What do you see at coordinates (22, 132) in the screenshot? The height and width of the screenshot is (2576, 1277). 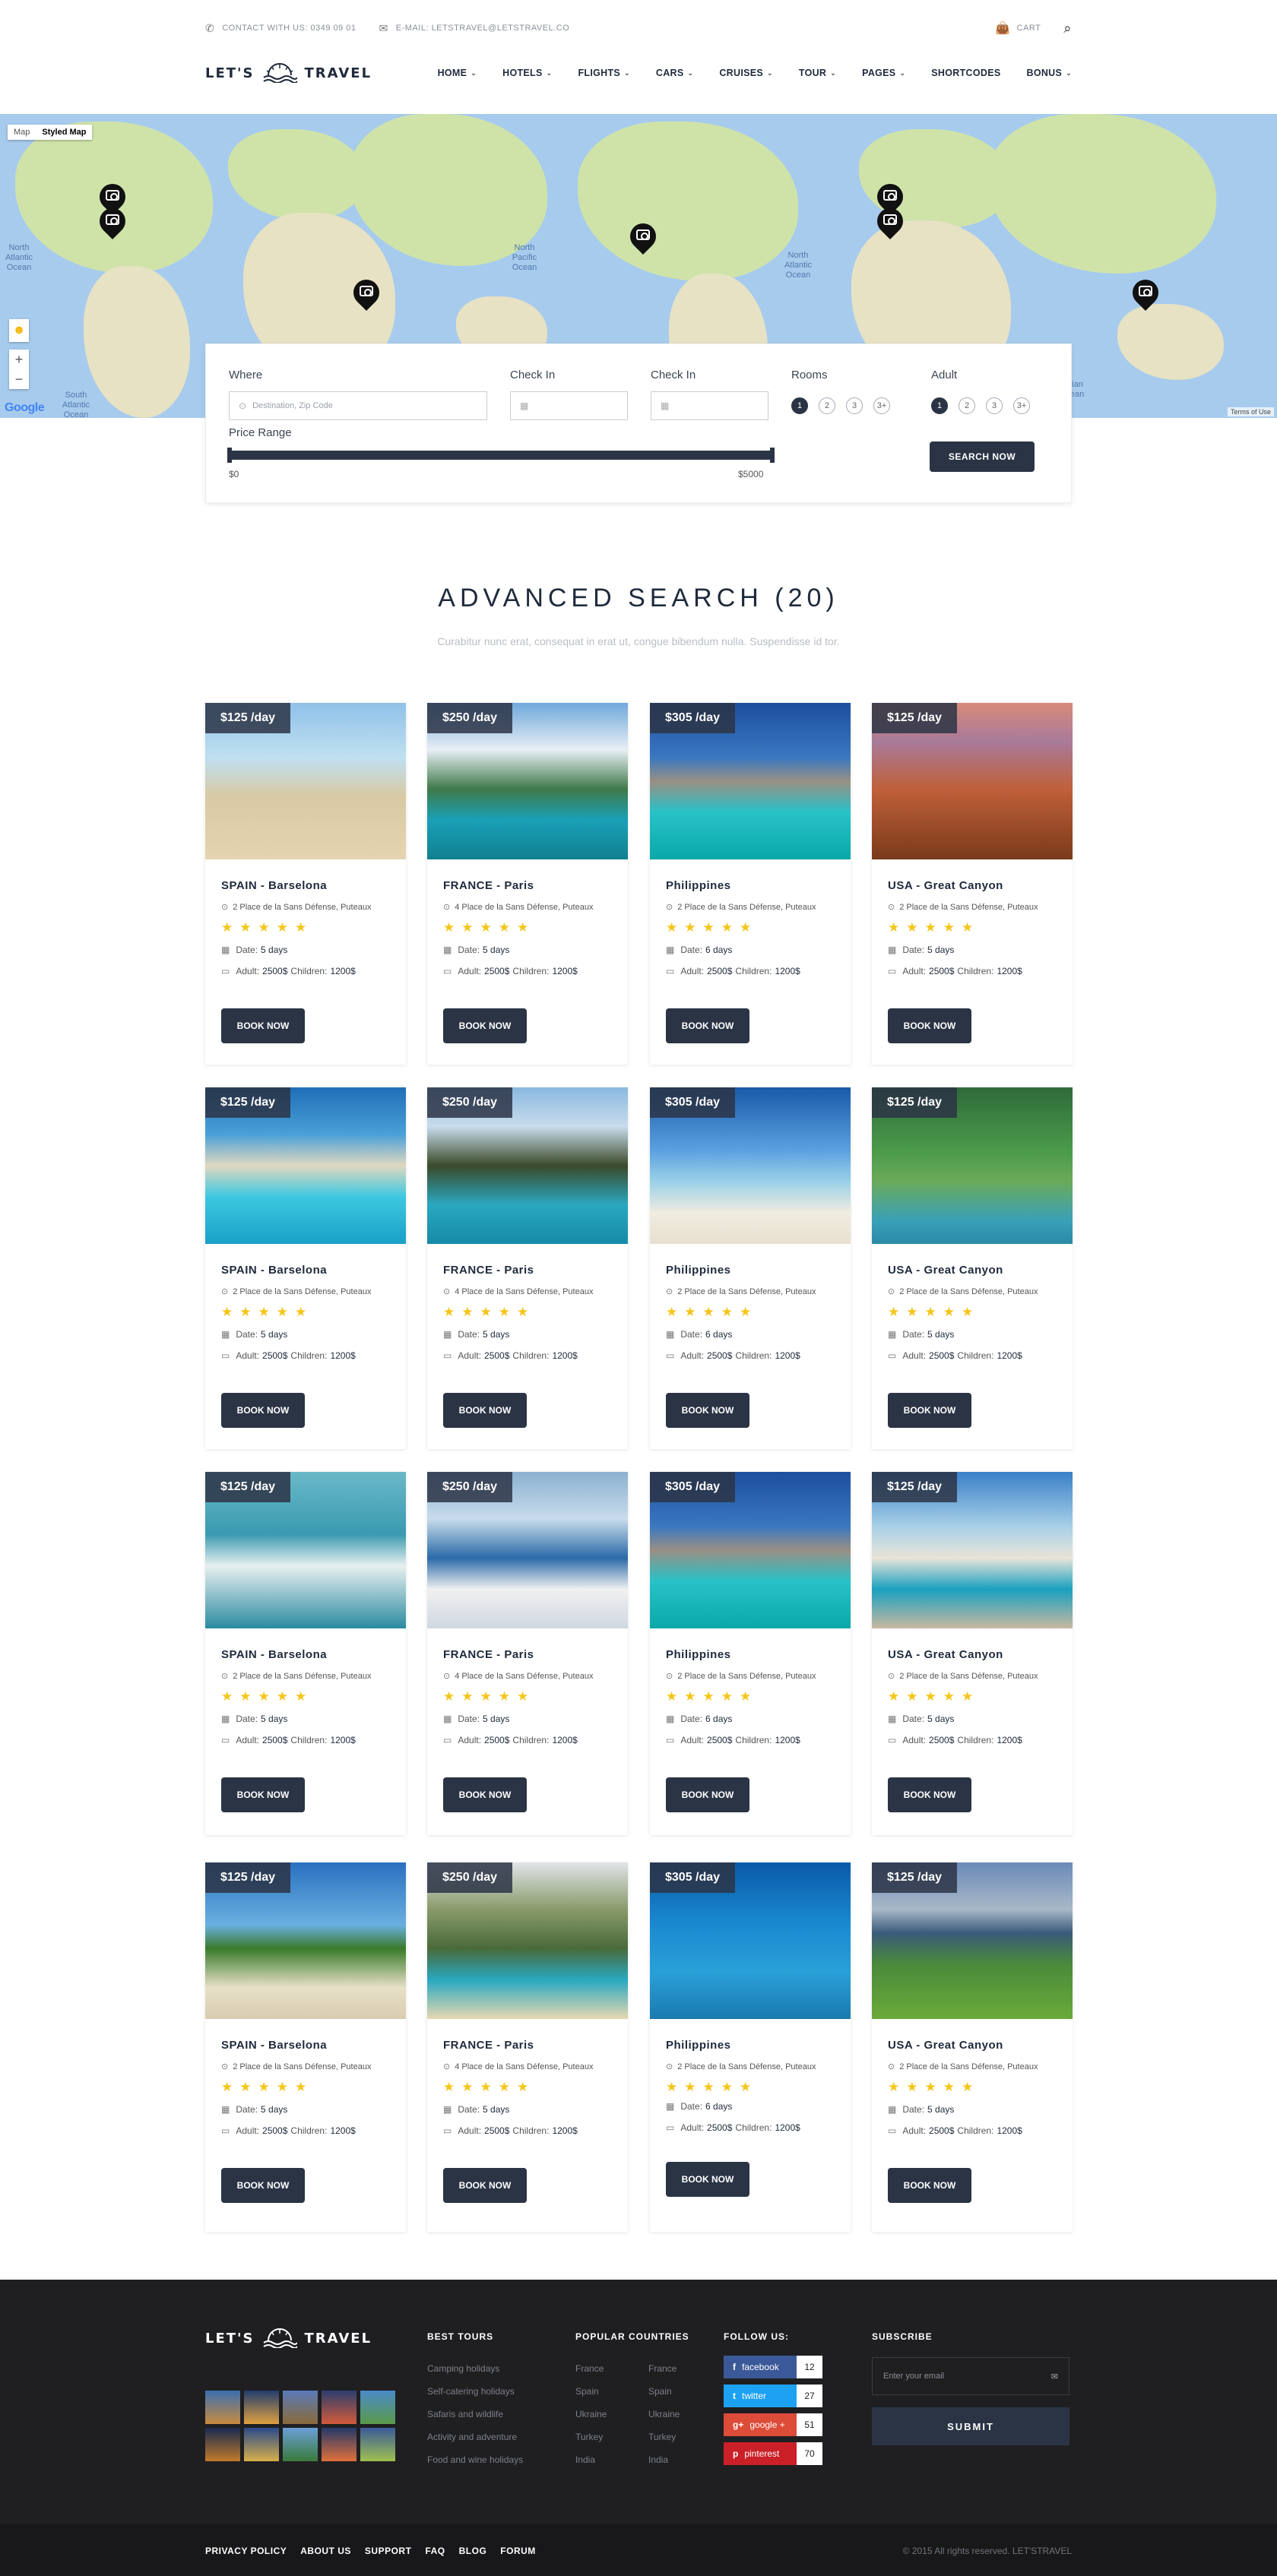 I see `map-type-map-button: Map` at bounding box center [22, 132].